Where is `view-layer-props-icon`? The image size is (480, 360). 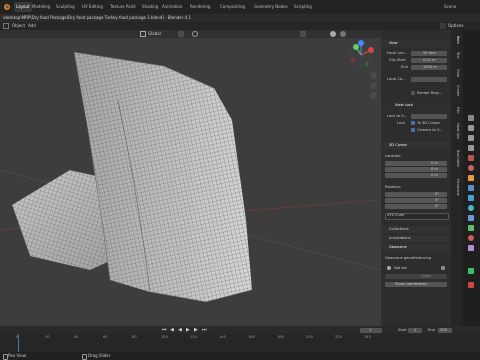 view-layer-props-icon is located at coordinates (471, 148).